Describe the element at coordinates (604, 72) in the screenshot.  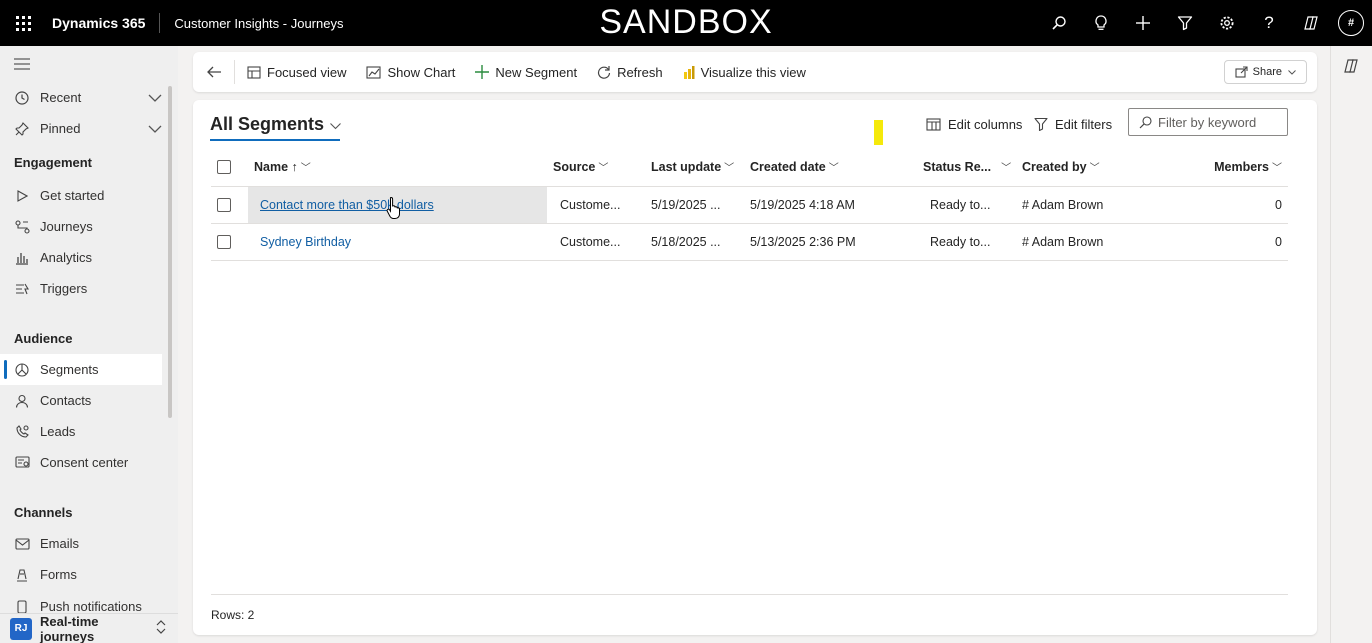
I see `refresh-icon` at that location.